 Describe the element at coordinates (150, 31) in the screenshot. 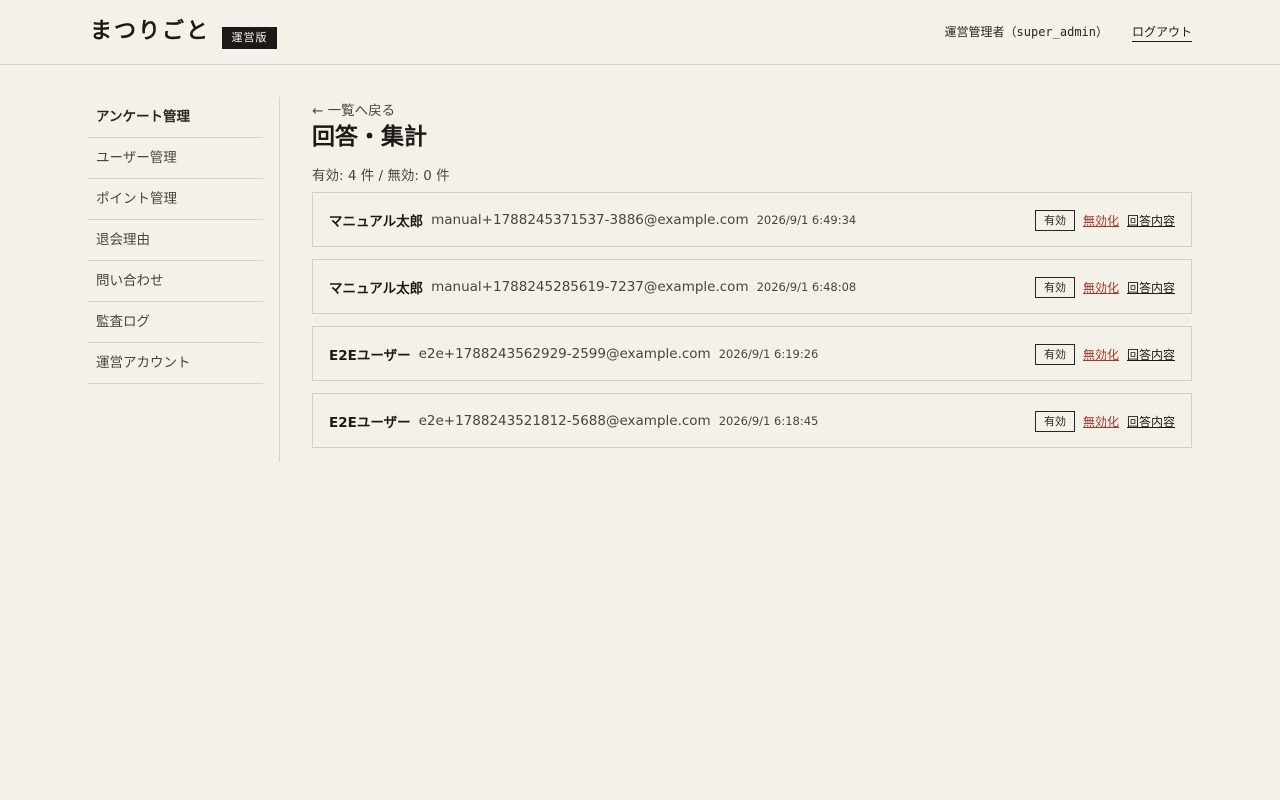

I see `app-logo: まつりごと` at that location.